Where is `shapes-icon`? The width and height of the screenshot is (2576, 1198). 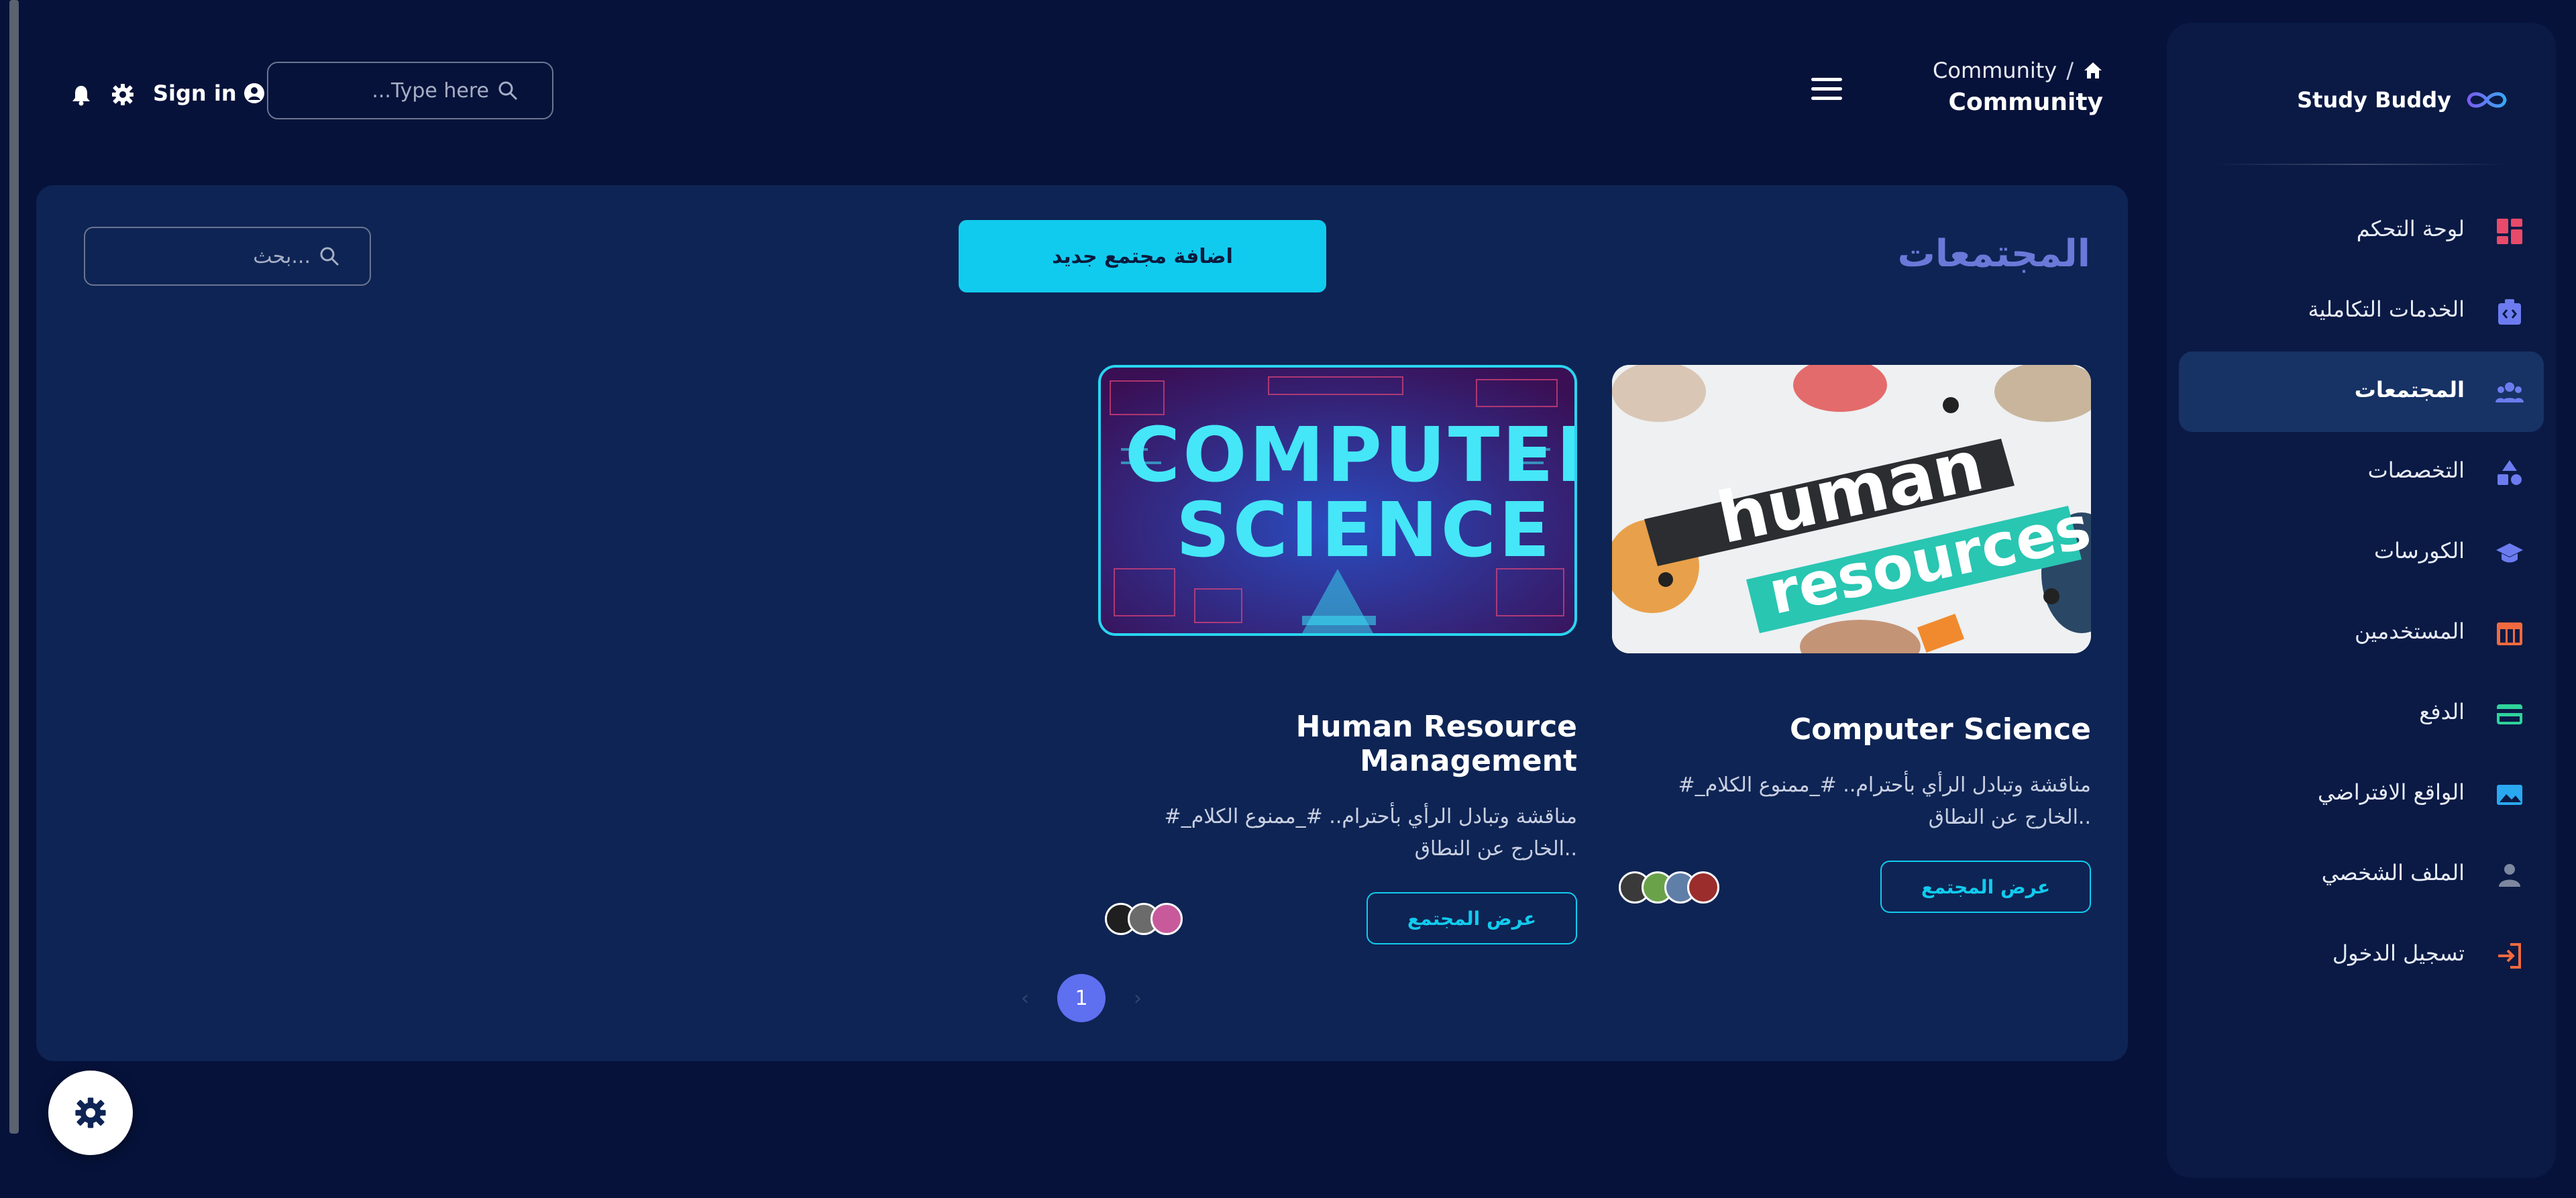 shapes-icon is located at coordinates (2510, 472).